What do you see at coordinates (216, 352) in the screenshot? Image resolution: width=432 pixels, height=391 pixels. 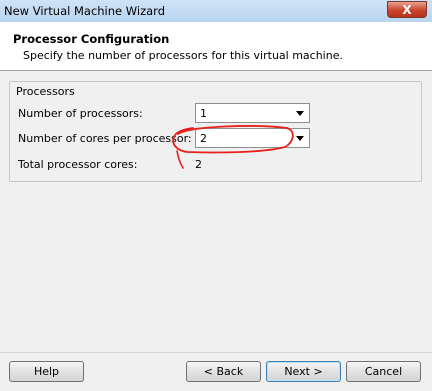 I see `footer-separator` at bounding box center [216, 352].